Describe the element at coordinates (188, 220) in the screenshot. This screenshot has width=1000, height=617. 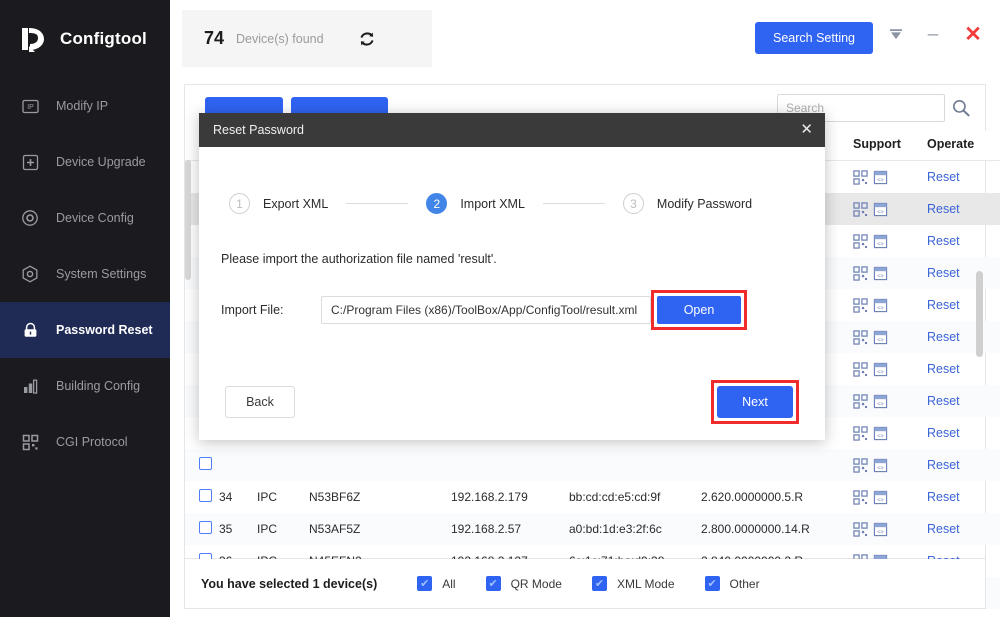
I see `panel-left-scrollbar` at that location.